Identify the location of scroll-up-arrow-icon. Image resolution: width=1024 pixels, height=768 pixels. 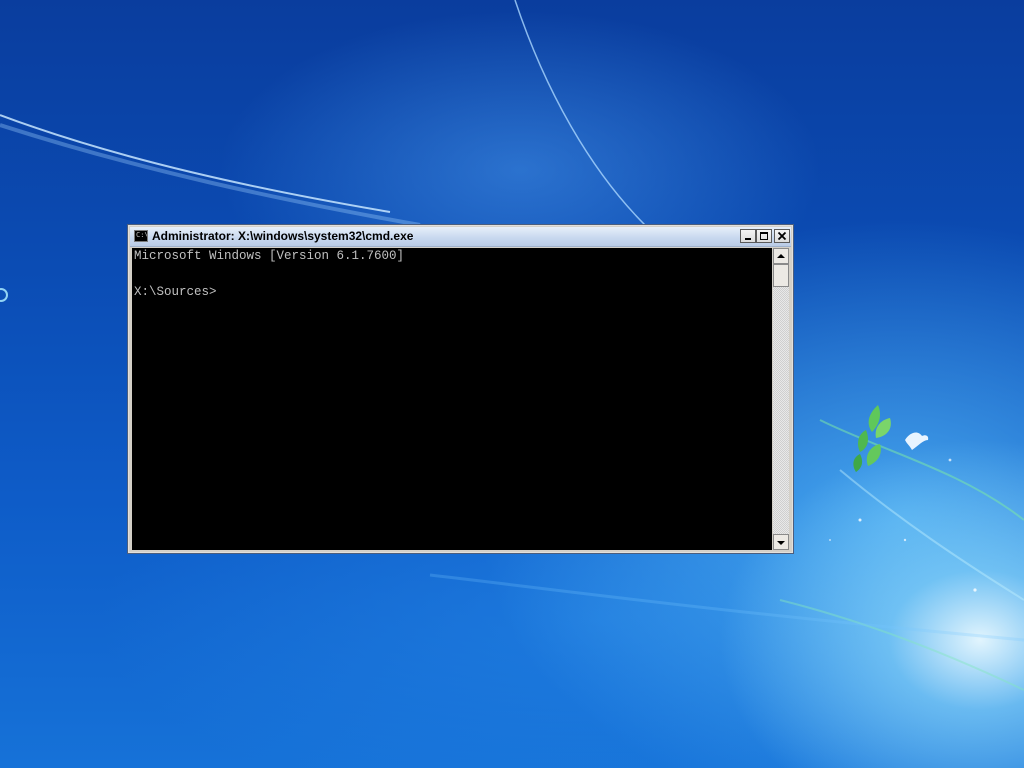
(781, 256).